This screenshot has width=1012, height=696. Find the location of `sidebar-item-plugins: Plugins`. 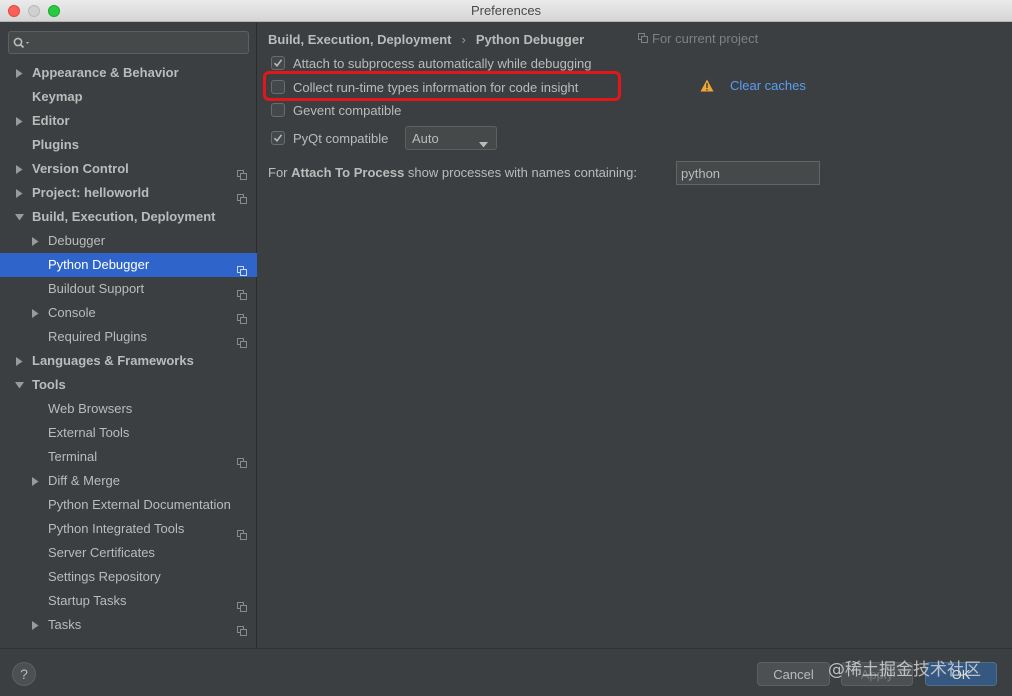

sidebar-item-plugins: Plugins is located at coordinates (128, 145).